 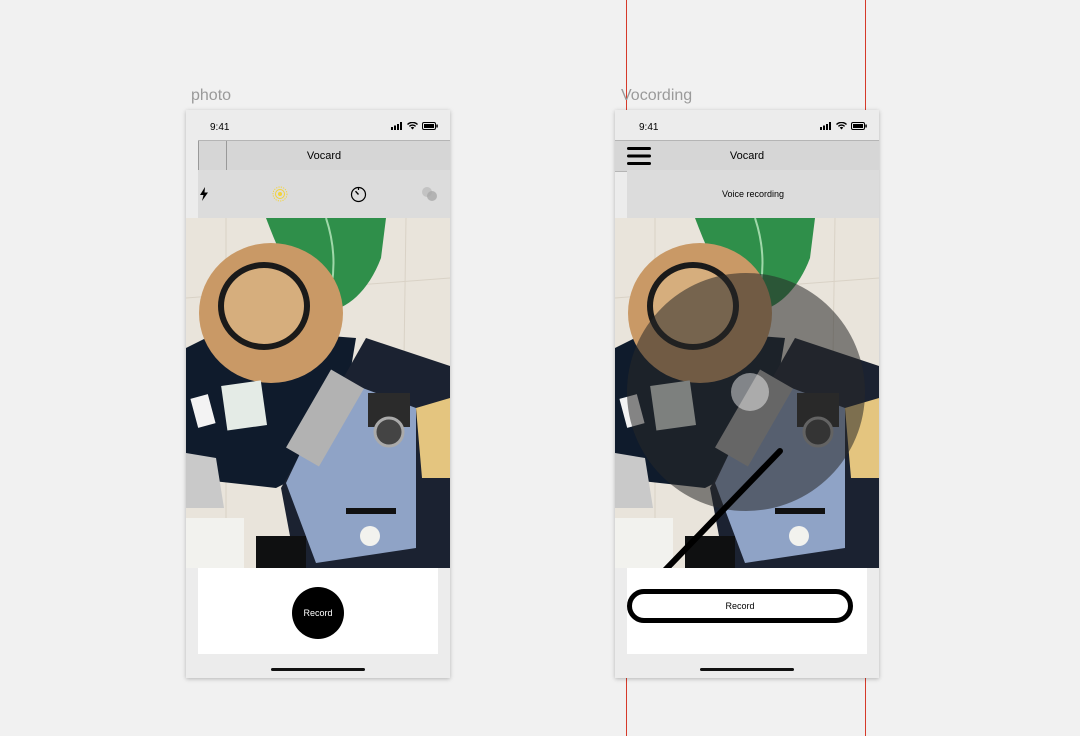 I want to click on voice-recording-label: Voice recording, so click(x=753, y=194).